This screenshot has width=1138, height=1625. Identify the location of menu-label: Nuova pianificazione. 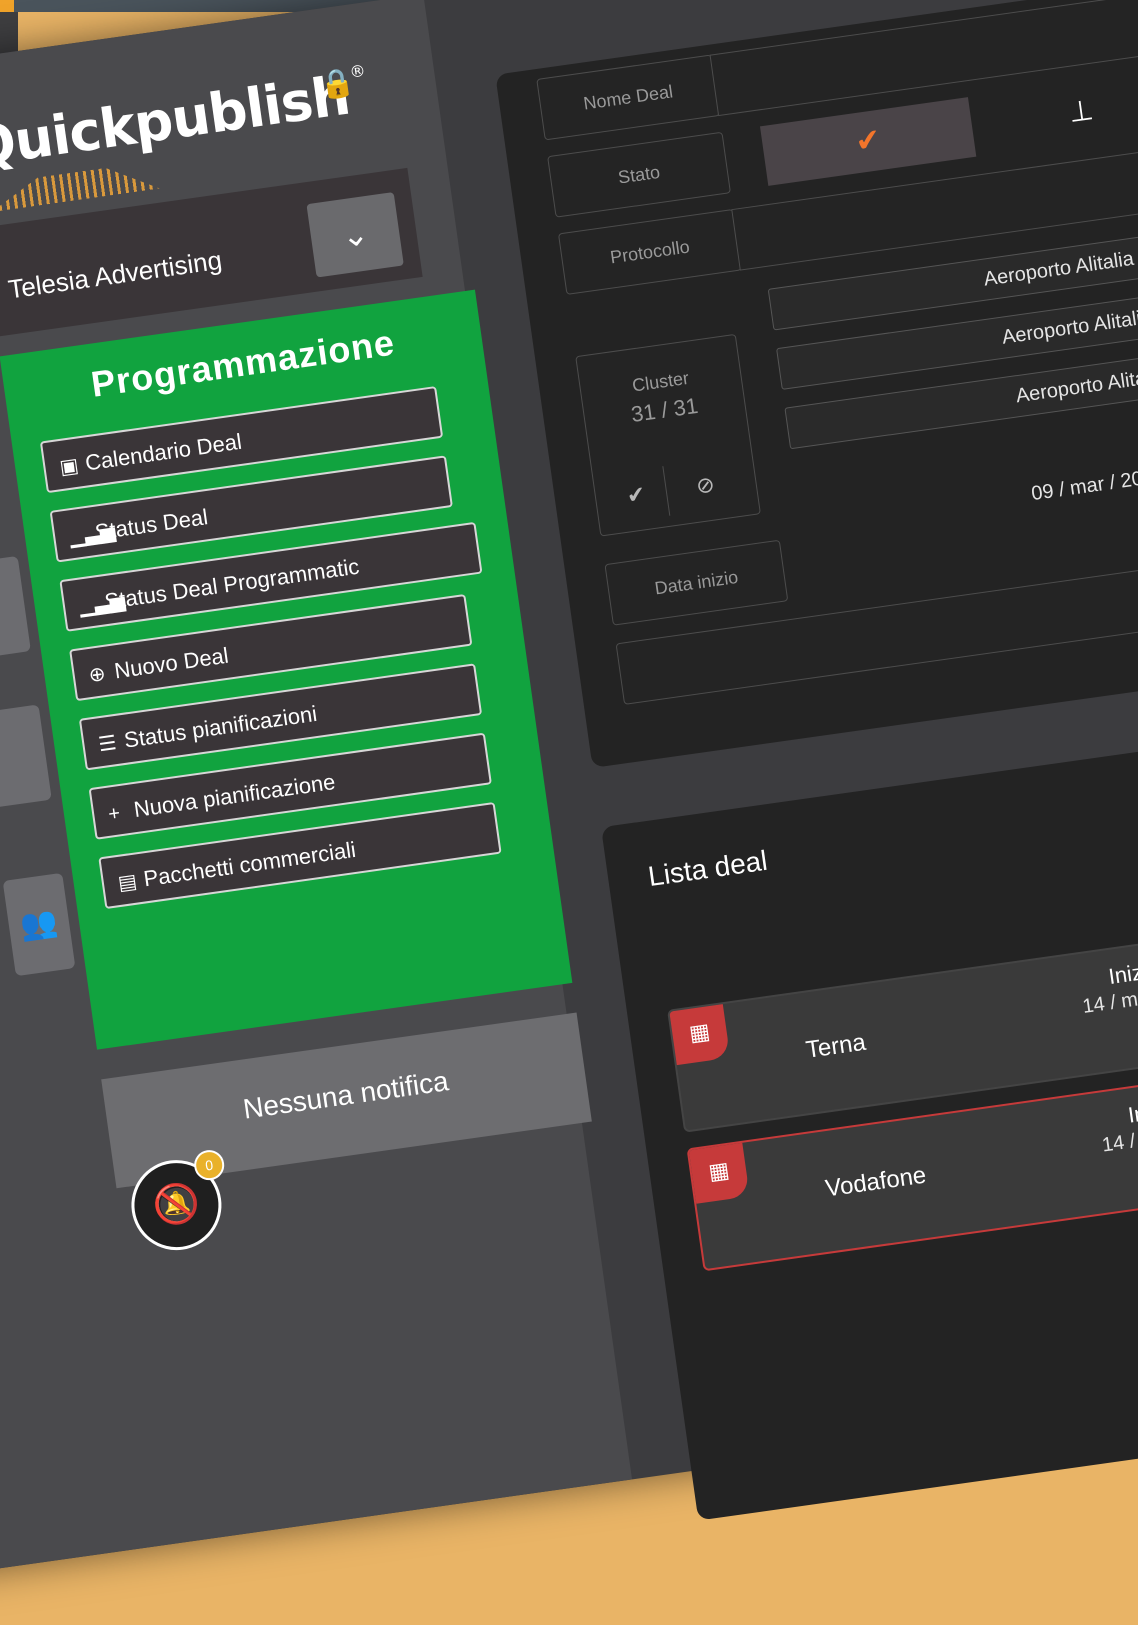
(234, 796).